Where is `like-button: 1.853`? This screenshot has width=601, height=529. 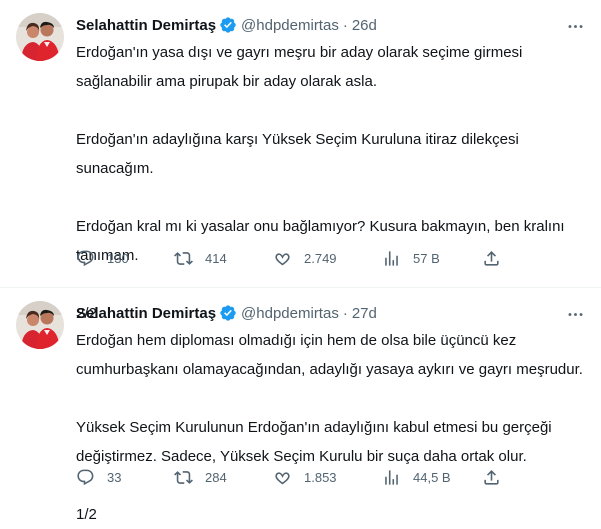 like-button: 1.853 is located at coordinates (305, 477).